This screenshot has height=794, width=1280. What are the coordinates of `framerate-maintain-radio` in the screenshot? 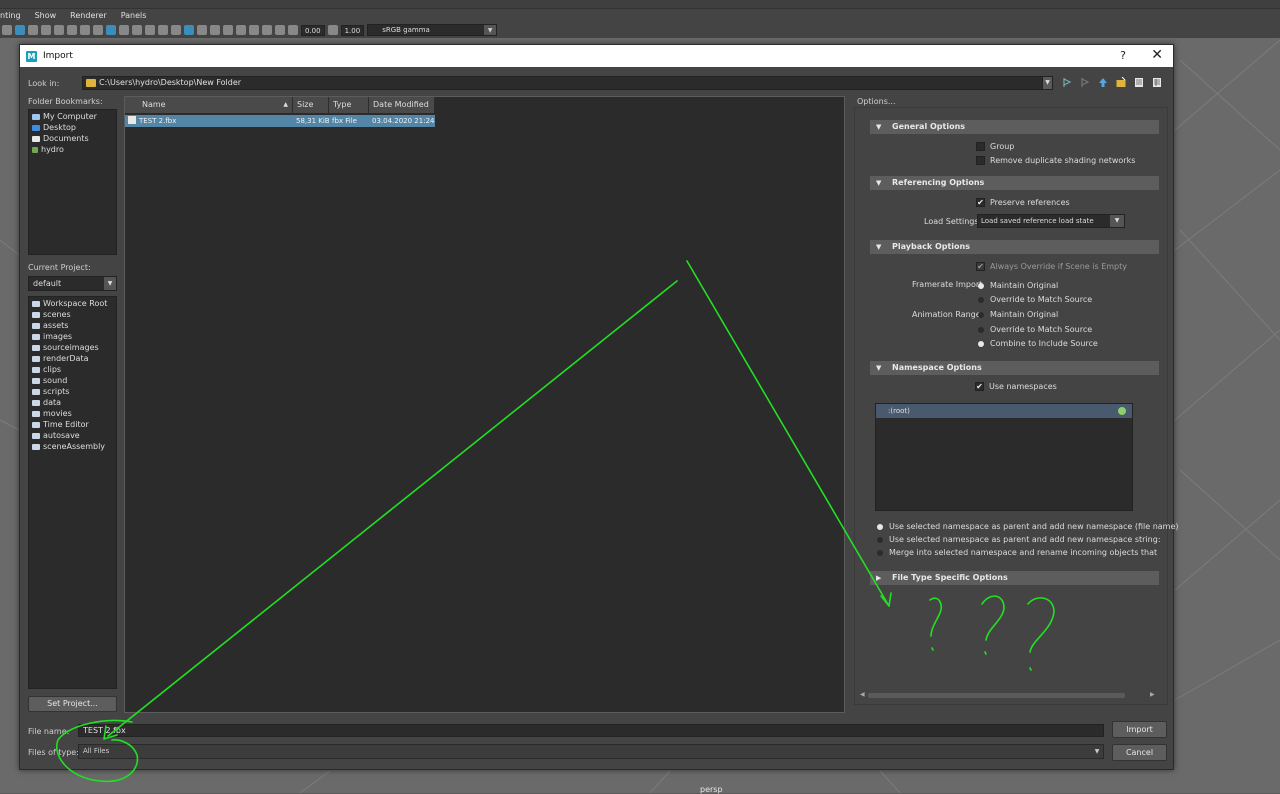 It's located at (981, 286).